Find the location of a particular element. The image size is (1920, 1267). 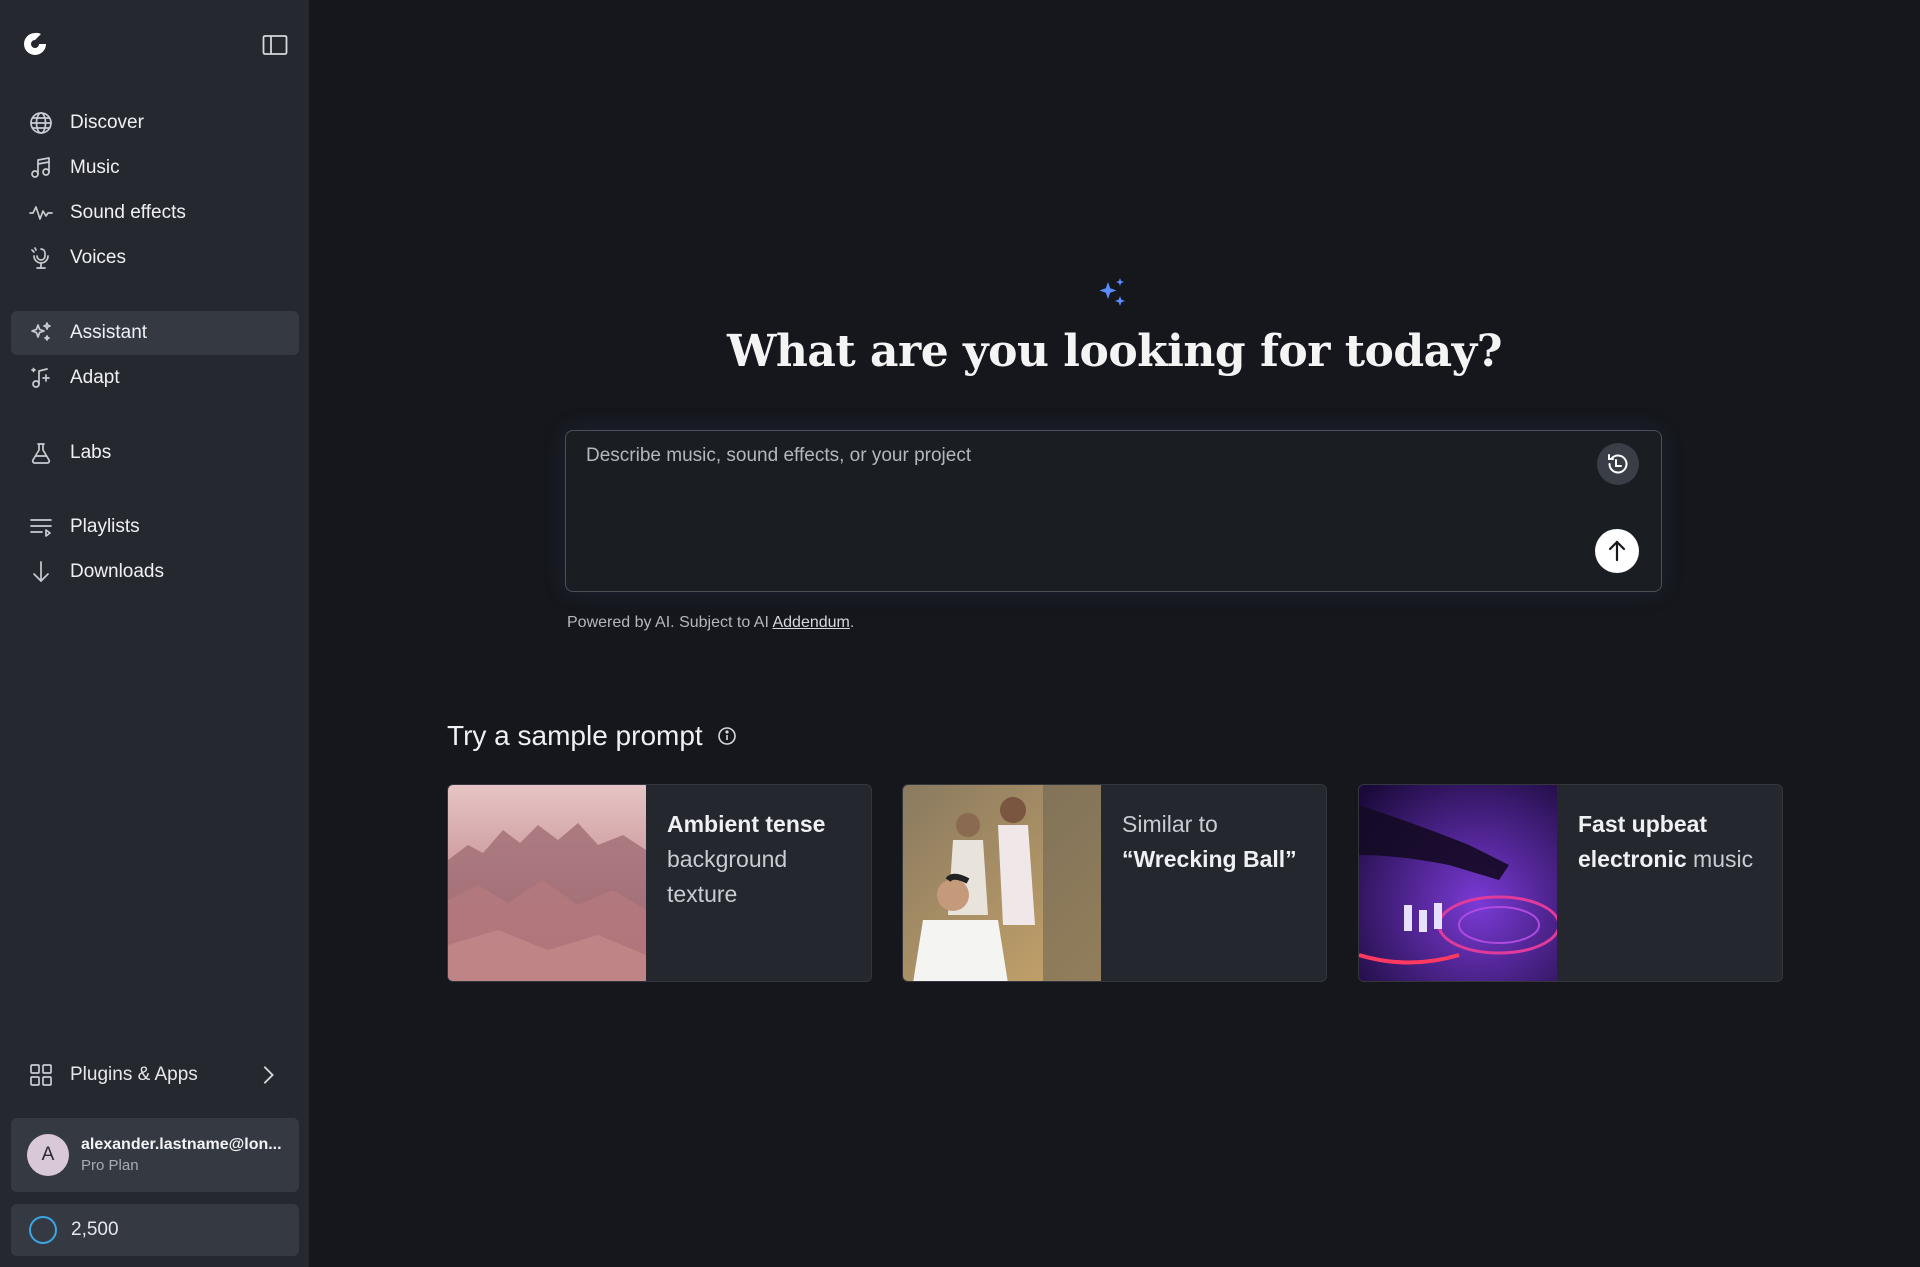

chevron-right-icon is located at coordinates (268, 1075).